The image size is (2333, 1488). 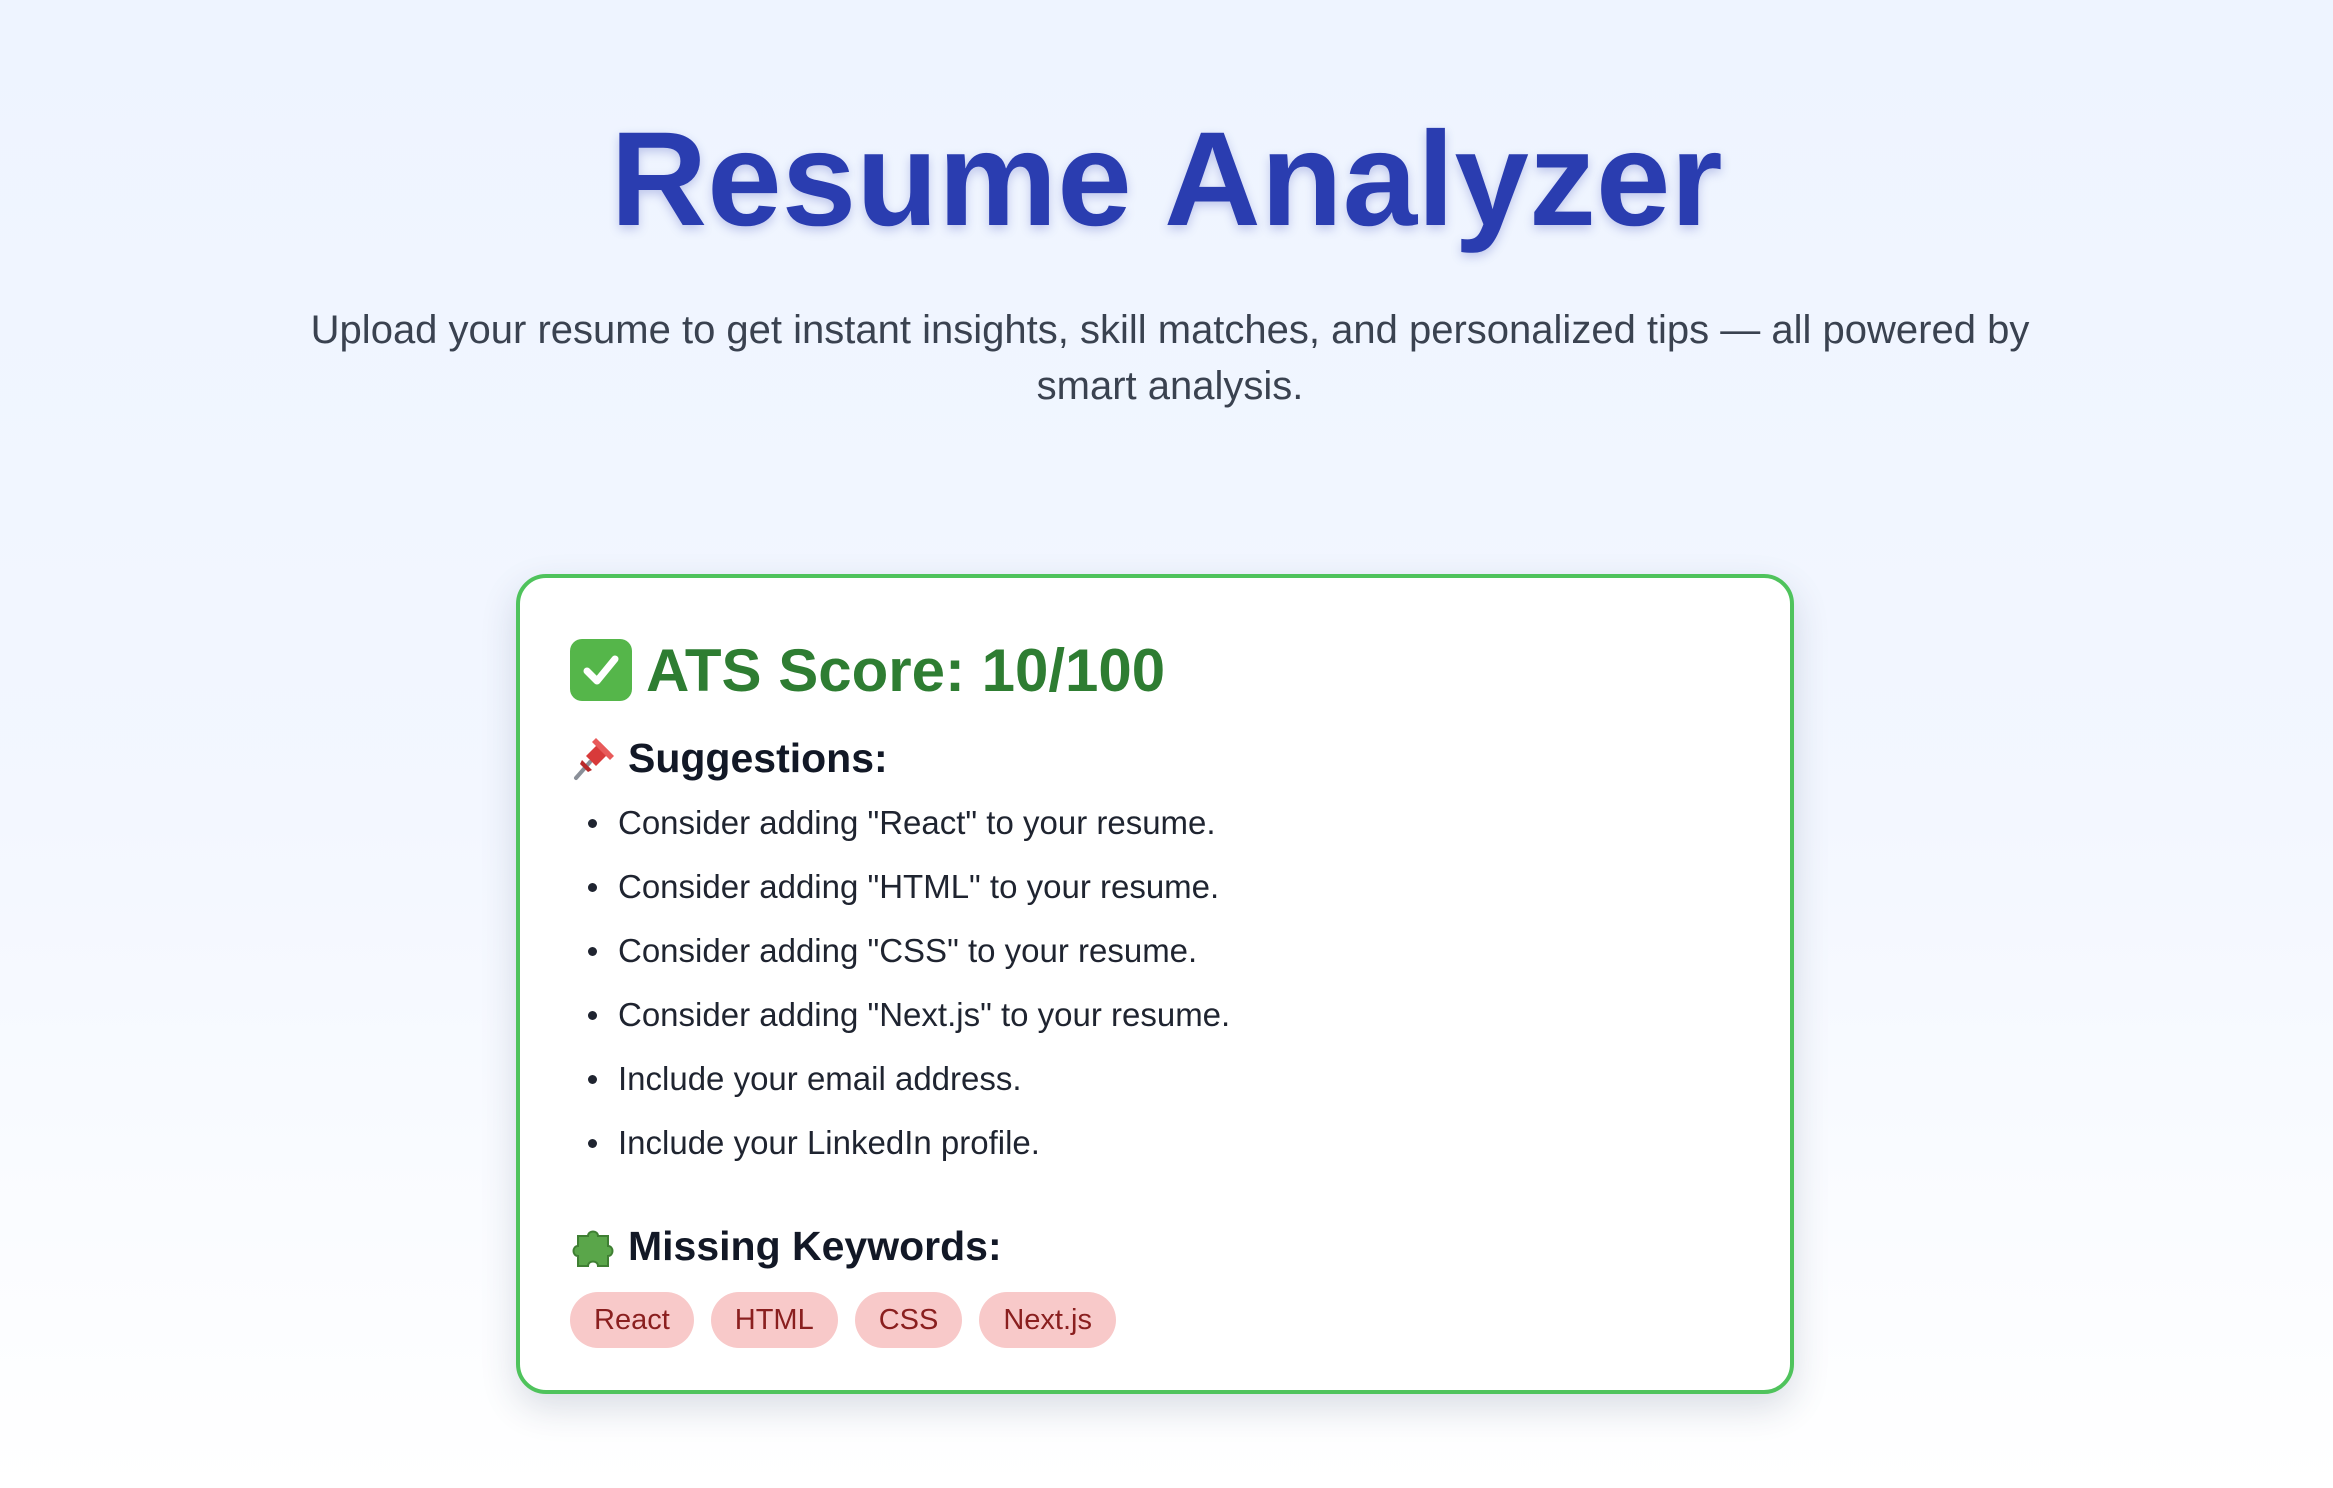 I want to click on ats-score-heading: ATS Score: 10/100, so click(x=867, y=670).